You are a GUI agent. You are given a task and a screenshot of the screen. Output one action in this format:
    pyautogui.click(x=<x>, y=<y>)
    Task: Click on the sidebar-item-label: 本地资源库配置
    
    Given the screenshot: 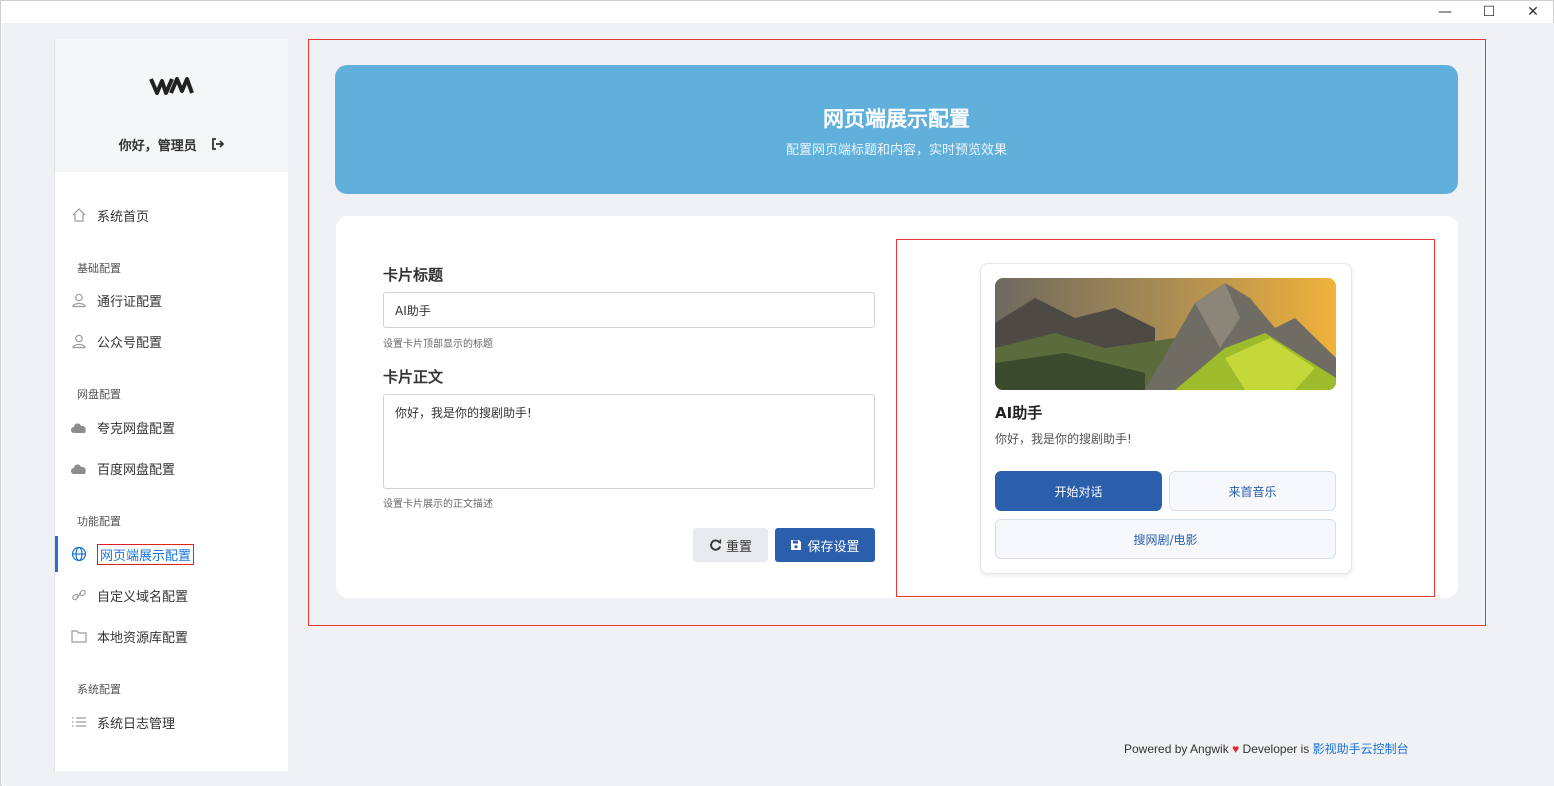 What is the action you would take?
    pyautogui.click(x=143, y=638)
    